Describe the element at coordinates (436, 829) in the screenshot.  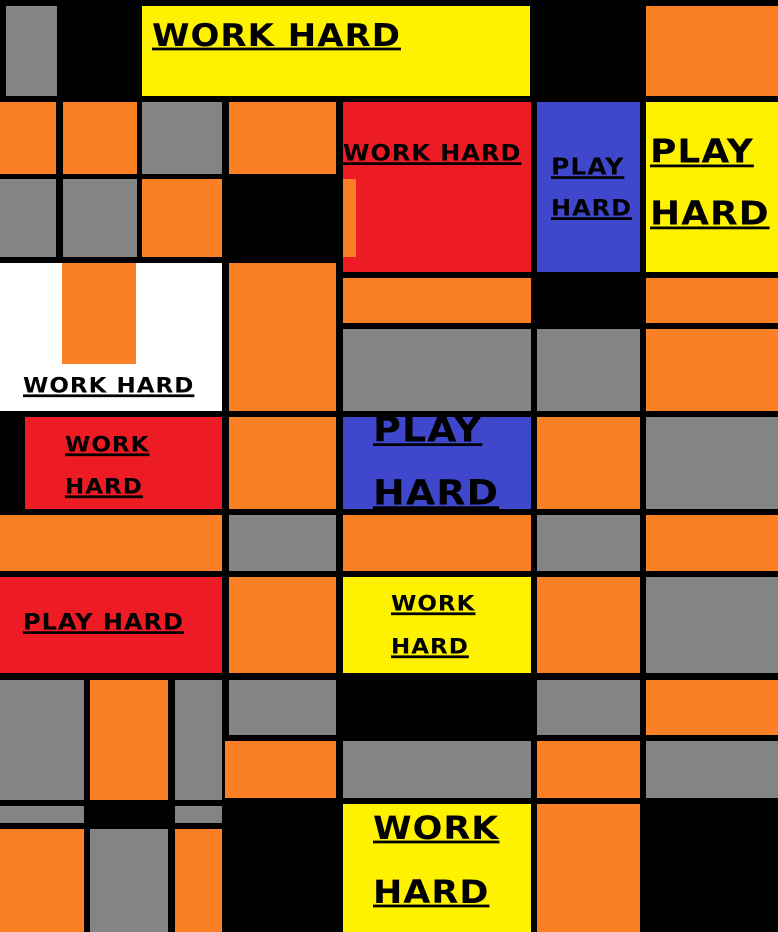
I see `yellow-bottom-work-text: WORK` at that location.